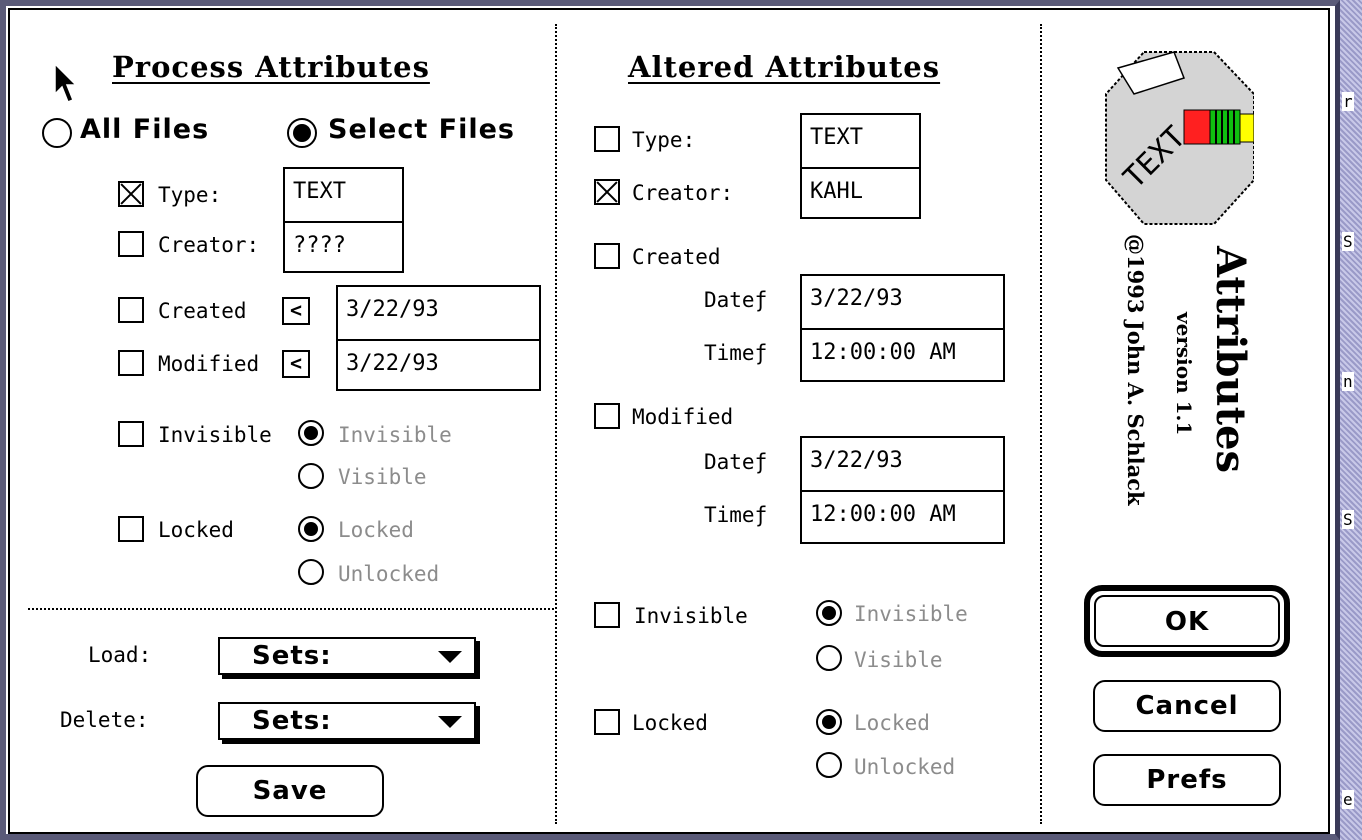 The height and width of the screenshot is (840, 1362). What do you see at coordinates (607, 615) in the screenshot?
I see `altered-invisible-checkbox` at bounding box center [607, 615].